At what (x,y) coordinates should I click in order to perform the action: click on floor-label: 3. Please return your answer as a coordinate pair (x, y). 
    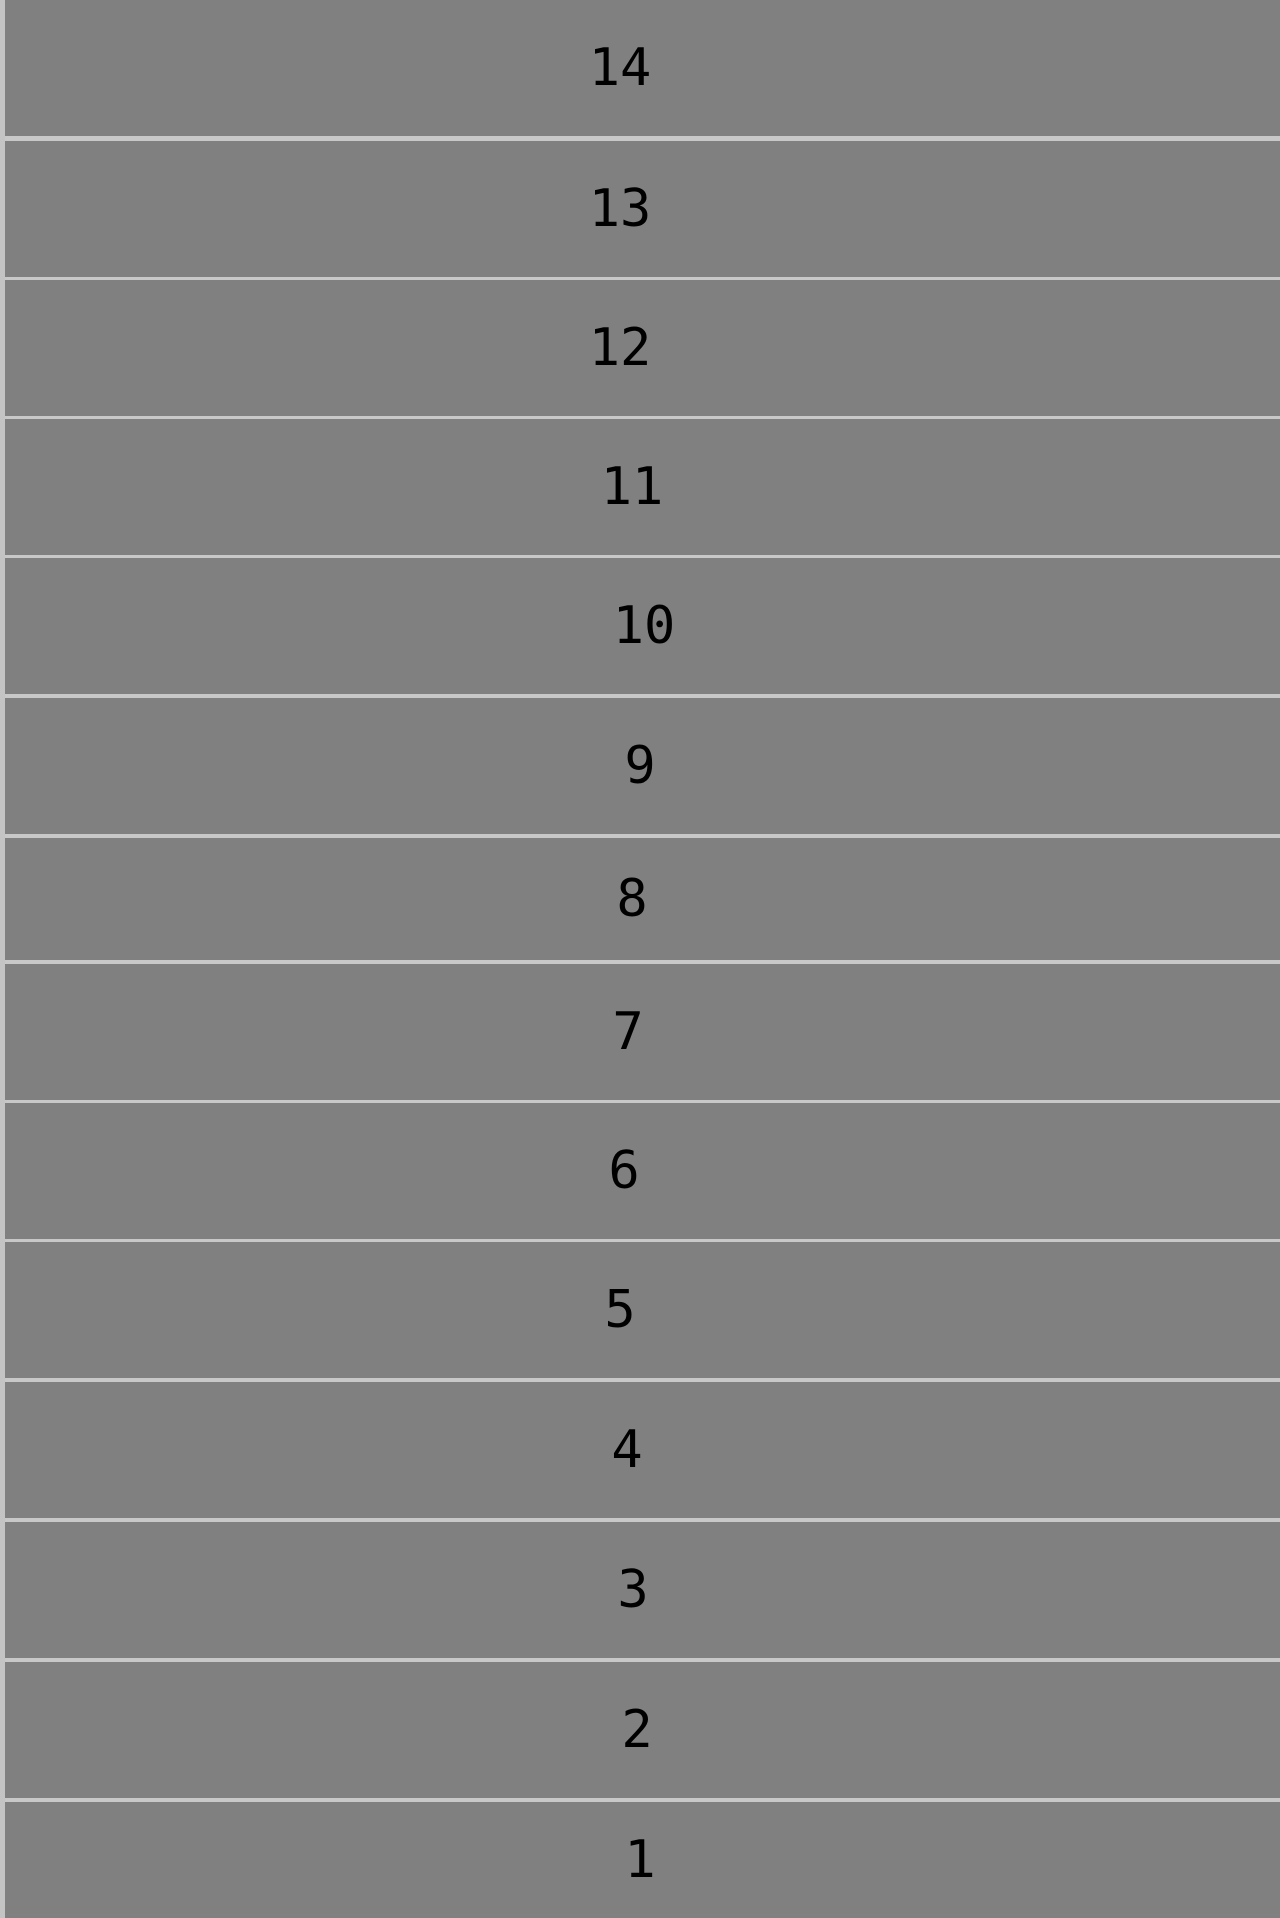
    Looking at the image, I should click on (633, 1590).